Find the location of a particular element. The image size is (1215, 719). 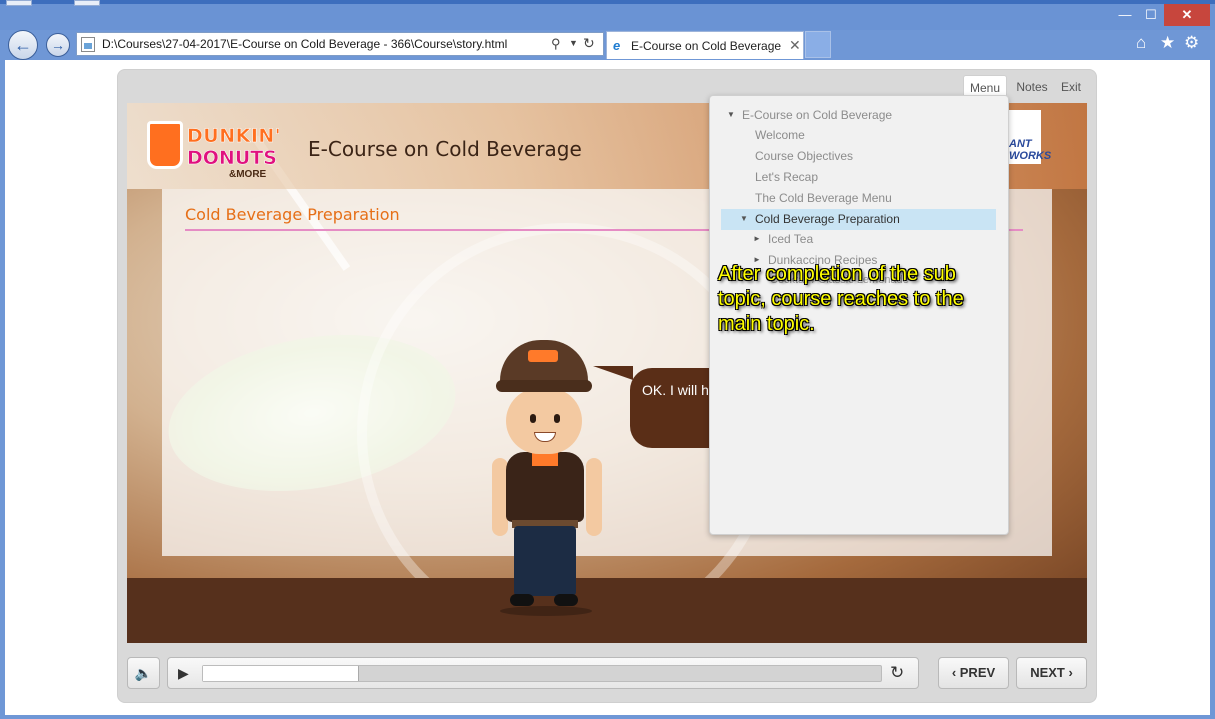

menu-item-lets-recap: Let's Recap is located at coordinates (786, 177).